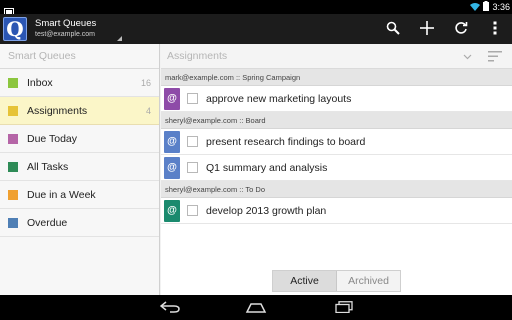 This screenshot has height=320, width=512. What do you see at coordinates (79, 167) in the screenshot?
I see `sidebar-item-all-tasks: All Tasks` at bounding box center [79, 167].